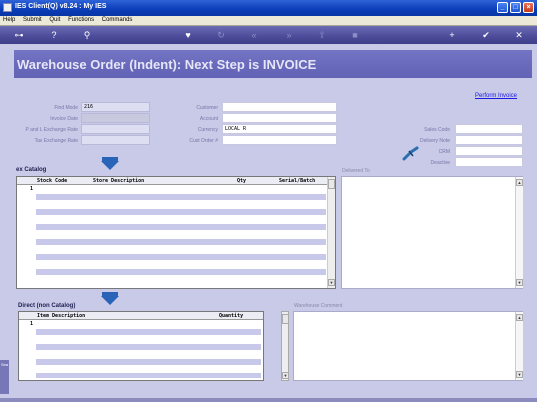 Image resolution: width=537 pixels, height=402 pixels. I want to click on confirm-icon: ✔, so click(486, 35).